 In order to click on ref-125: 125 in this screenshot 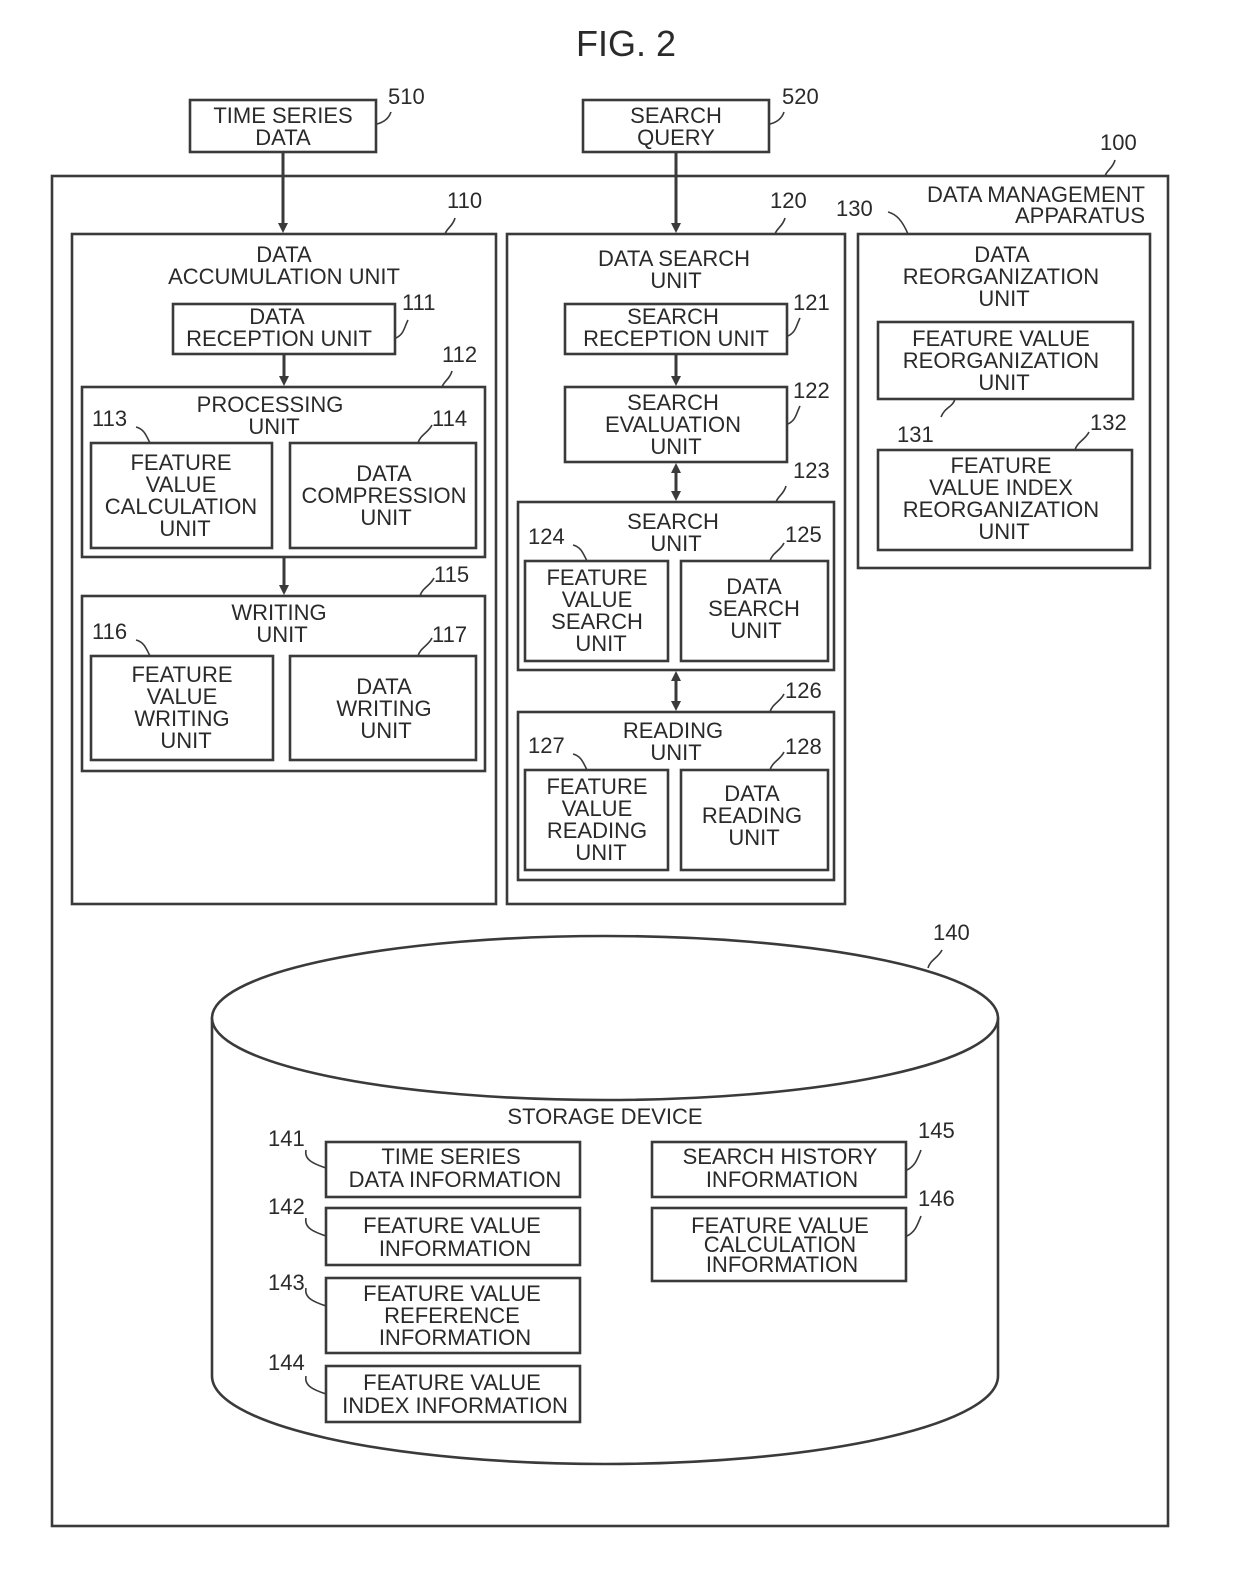, I will do `click(803, 534)`.